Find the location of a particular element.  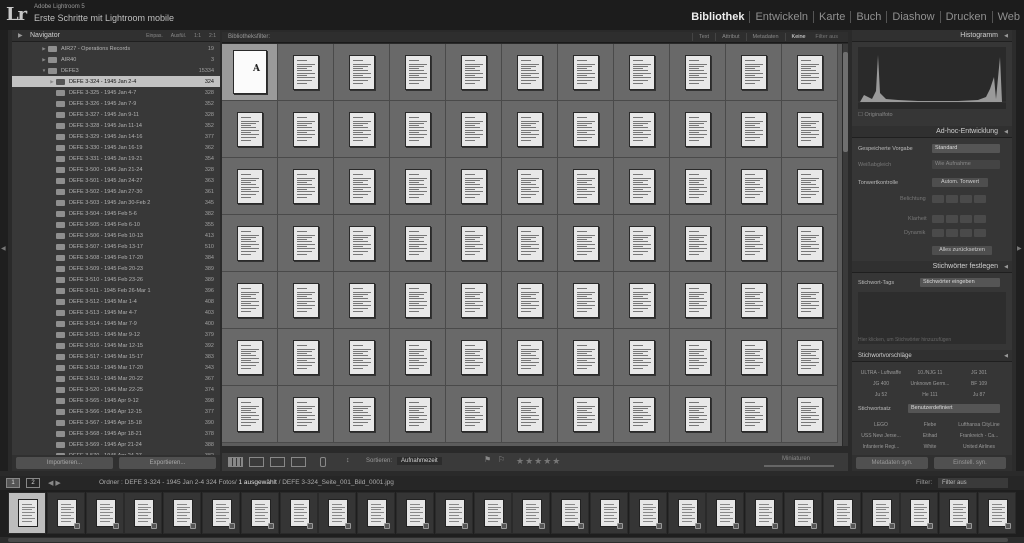

keyword-set-item: White is located at coordinates (930, 447).